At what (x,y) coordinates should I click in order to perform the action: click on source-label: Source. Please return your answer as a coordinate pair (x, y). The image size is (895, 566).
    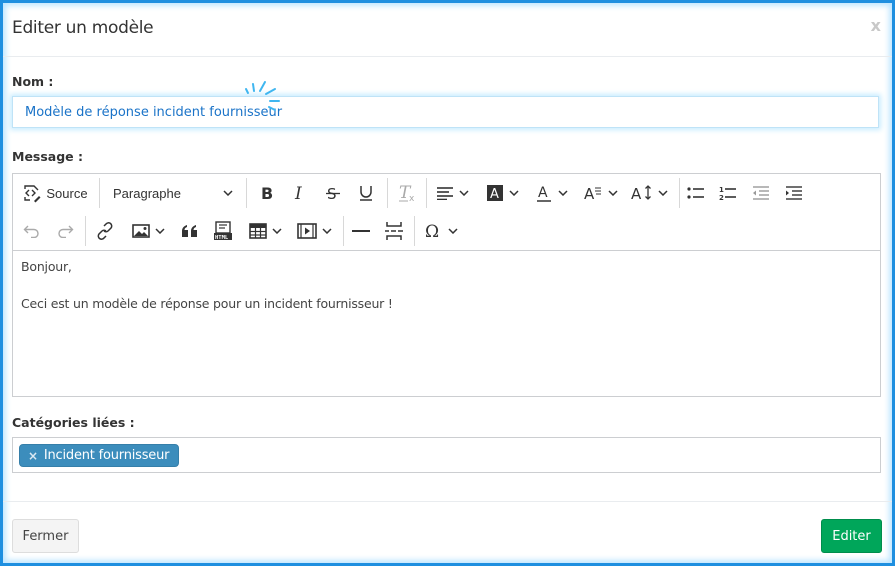
    Looking at the image, I should click on (67, 193).